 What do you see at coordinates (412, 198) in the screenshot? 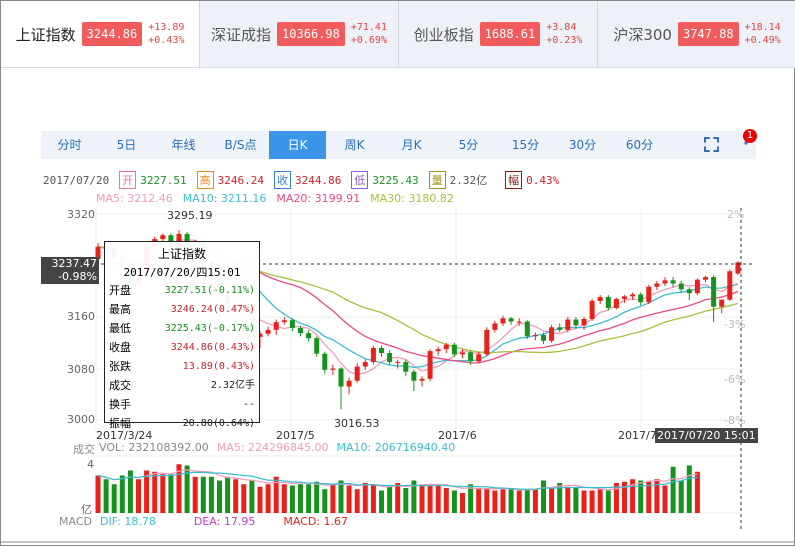
I see `ma30-value: MA30: 3180.82` at bounding box center [412, 198].